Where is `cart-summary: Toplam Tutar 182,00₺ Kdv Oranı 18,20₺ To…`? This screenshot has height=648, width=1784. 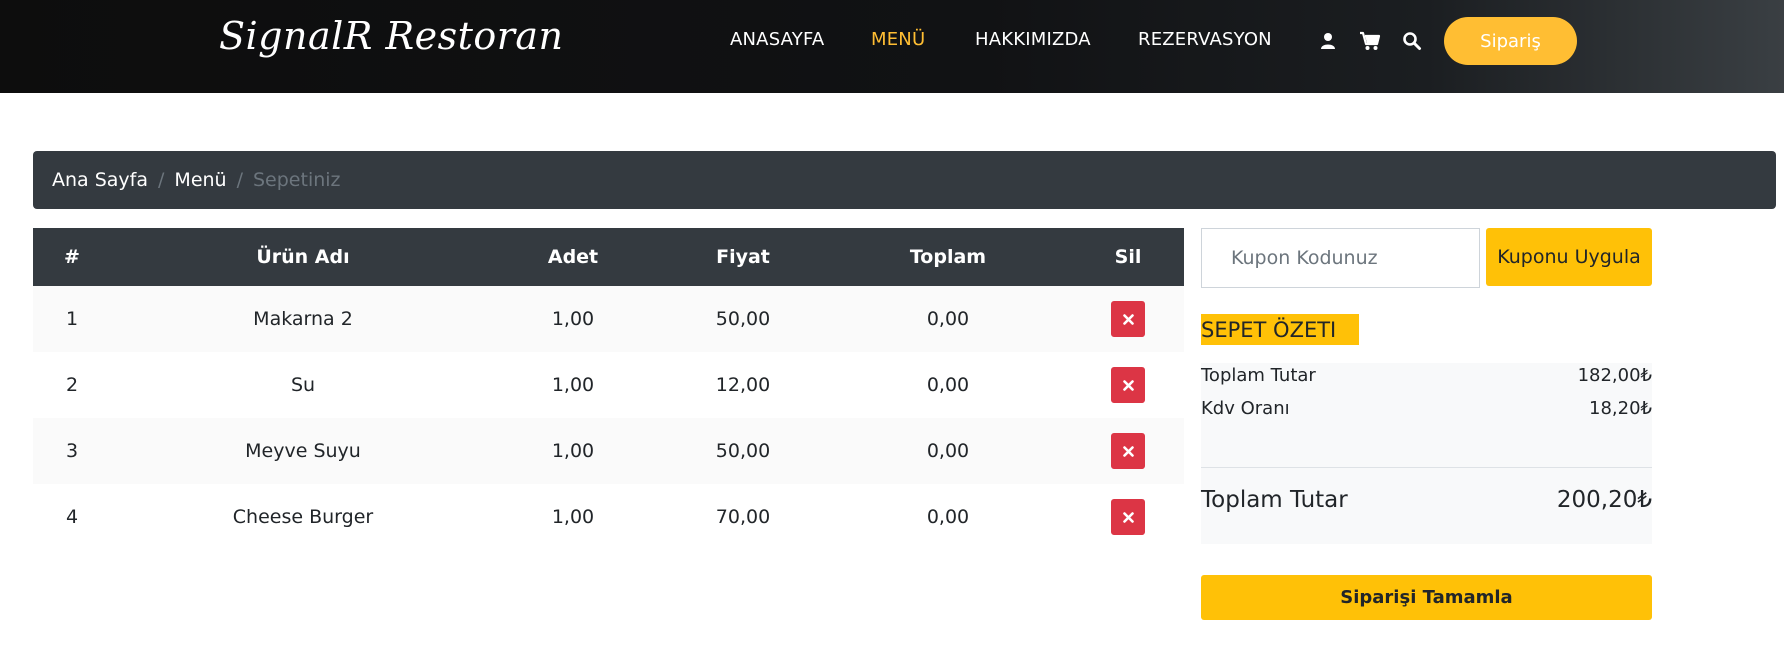
cart-summary: Toplam Tutar 182,00₺ Kdv Oranı 18,20₺ To… is located at coordinates (1426, 453).